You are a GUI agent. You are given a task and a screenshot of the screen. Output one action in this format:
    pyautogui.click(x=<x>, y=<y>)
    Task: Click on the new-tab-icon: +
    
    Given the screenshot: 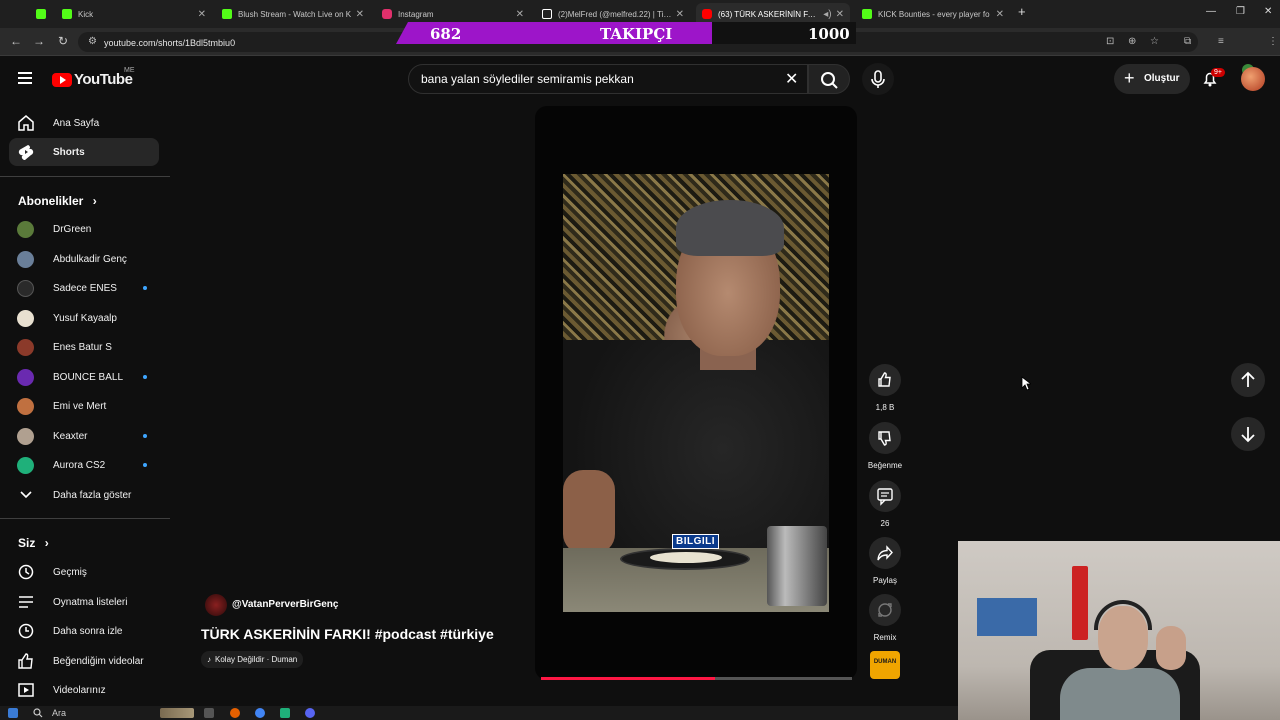 What is the action you would take?
    pyautogui.click(x=1022, y=11)
    